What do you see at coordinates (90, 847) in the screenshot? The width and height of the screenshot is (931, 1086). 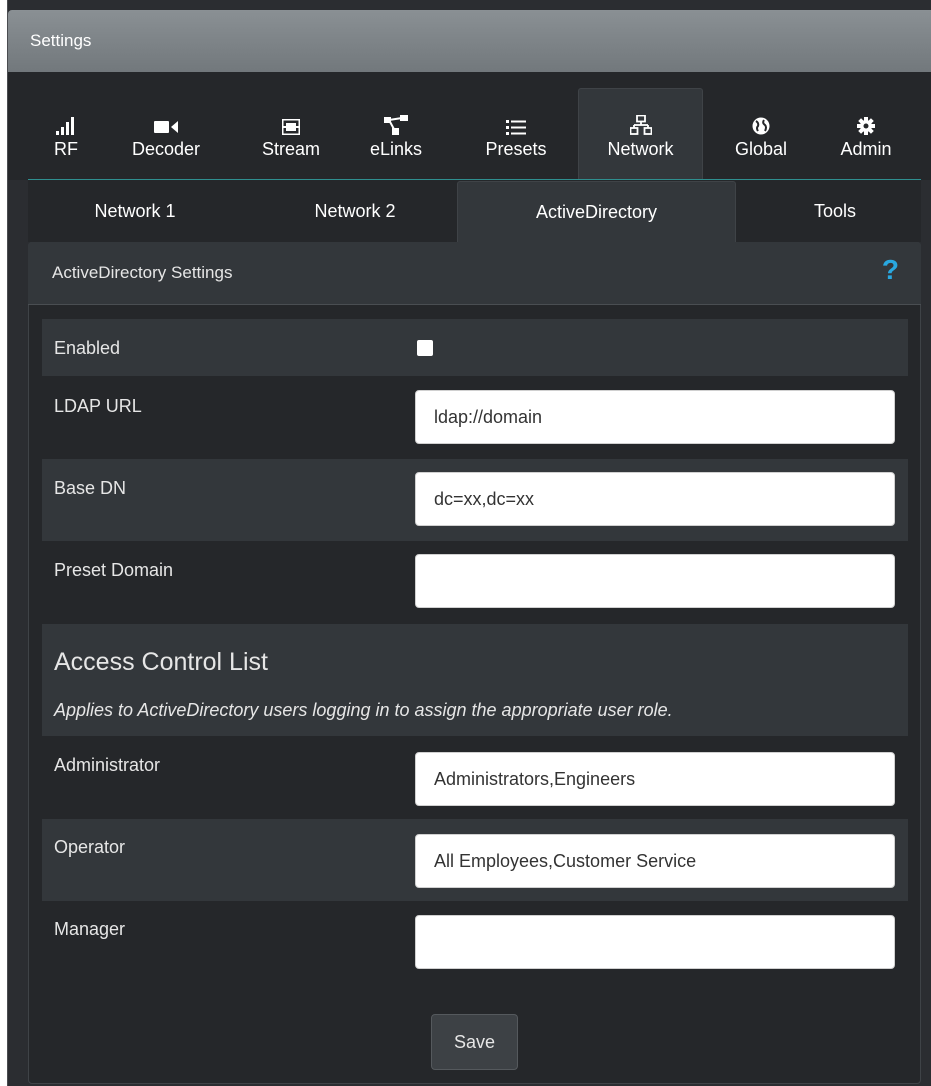 I see `operator-label: Operator` at bounding box center [90, 847].